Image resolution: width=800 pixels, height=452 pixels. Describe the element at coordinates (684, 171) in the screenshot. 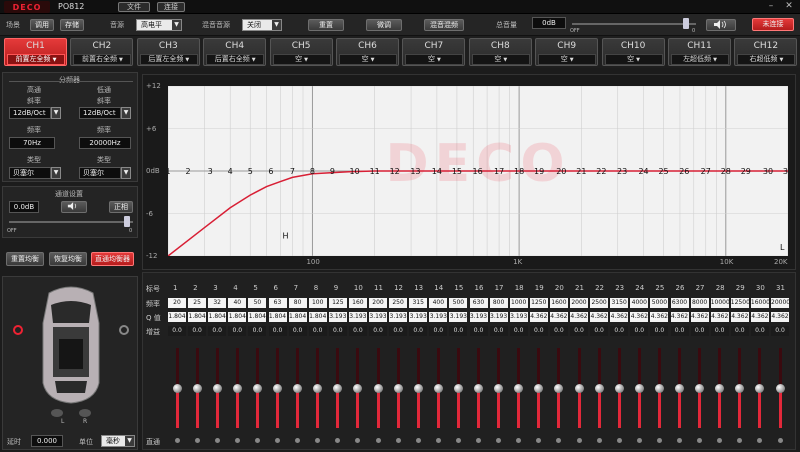

I see `band-marker: 26` at that location.